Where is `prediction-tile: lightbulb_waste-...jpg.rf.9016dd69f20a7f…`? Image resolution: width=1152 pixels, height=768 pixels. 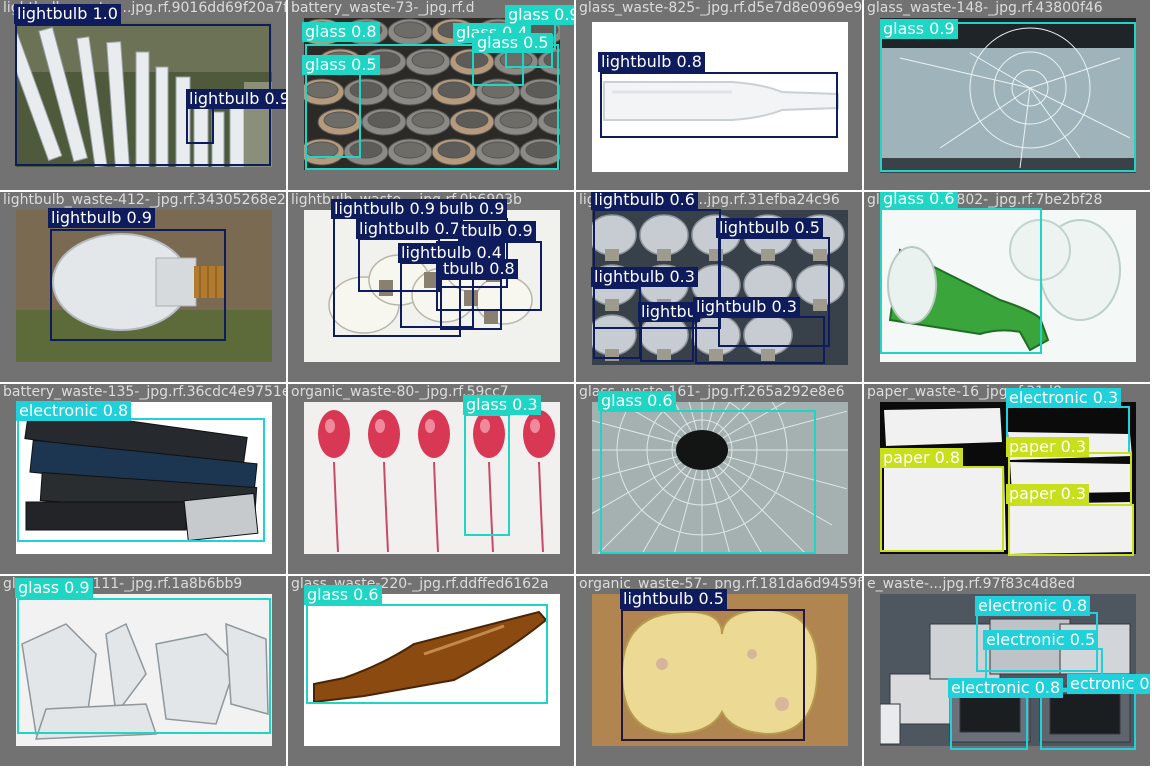
prediction-tile: lightbulb_waste-...jpg.rf.9016dd69f20a7f… is located at coordinates (143, 95).